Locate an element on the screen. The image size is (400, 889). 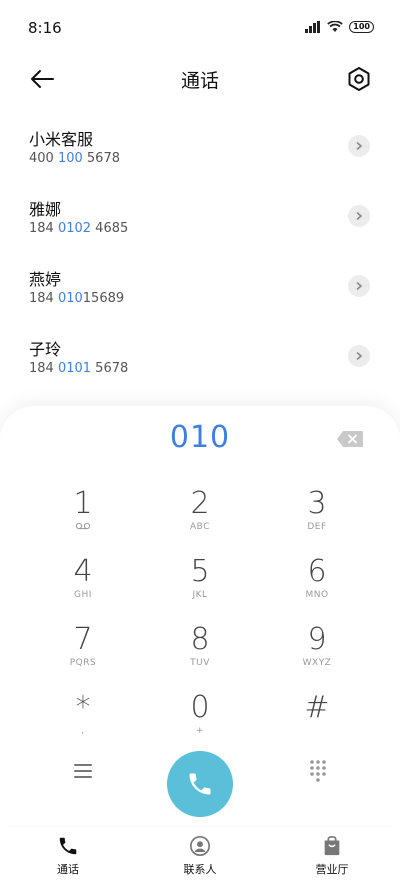
dial-key-2: 2 ABC is located at coordinates (200, 517).